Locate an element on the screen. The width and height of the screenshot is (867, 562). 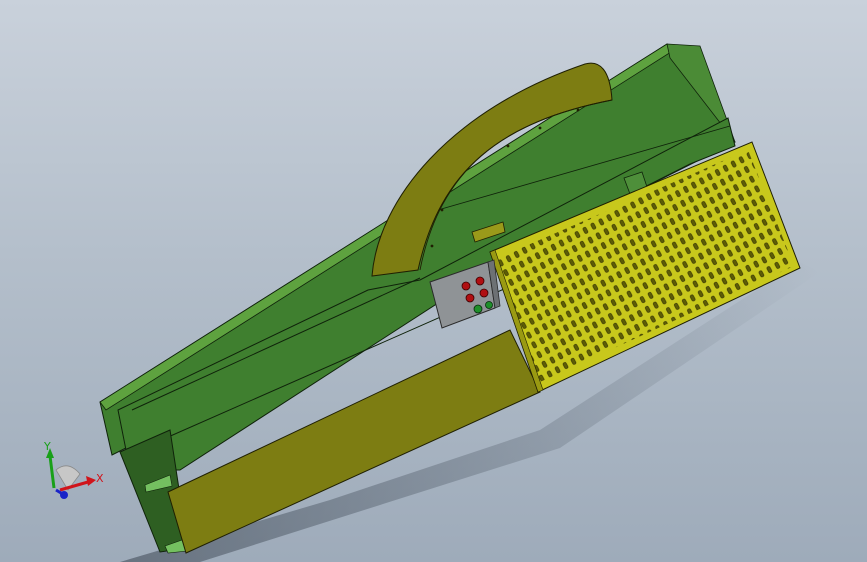
coordinate-triad: Y X is located at coordinates (73, 469).